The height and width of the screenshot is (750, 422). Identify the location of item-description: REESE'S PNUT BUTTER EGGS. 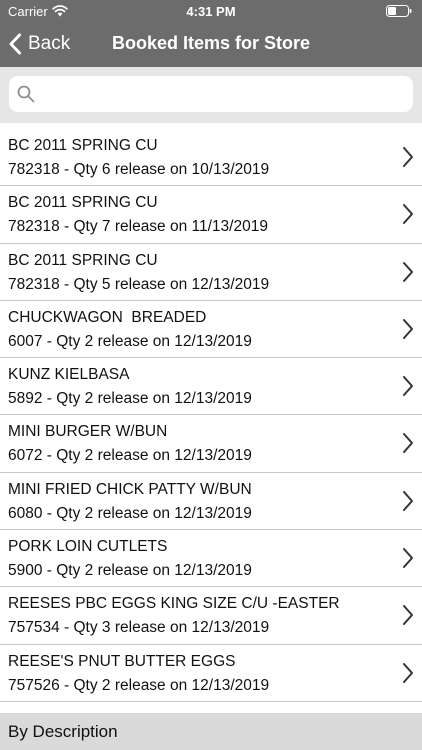
(122, 661).